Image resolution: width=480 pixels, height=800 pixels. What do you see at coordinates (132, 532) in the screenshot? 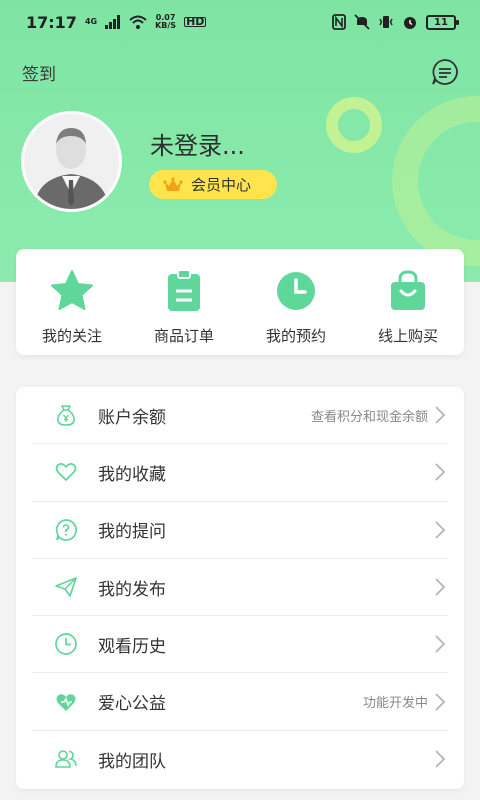
I see `menu-item-label: 我的提问` at bounding box center [132, 532].